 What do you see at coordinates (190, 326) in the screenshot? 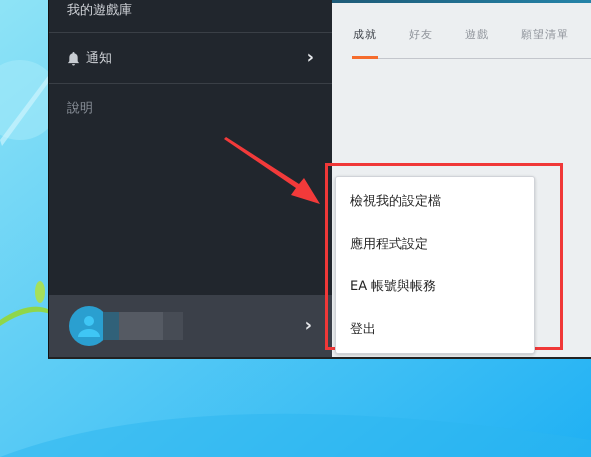
I see `user-bar: ›` at bounding box center [190, 326].